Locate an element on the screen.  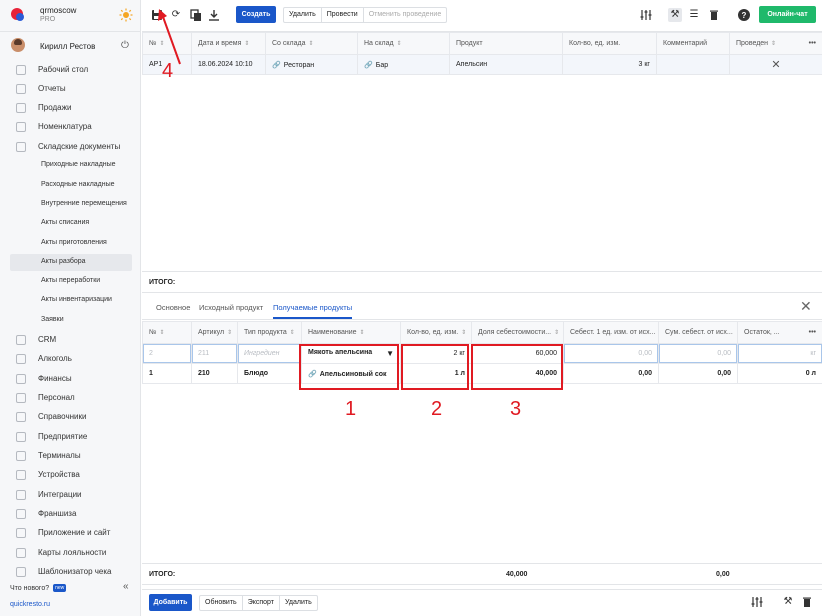
subnav-item-outgoing: Расходные накладные is located at coordinates (71, 185).